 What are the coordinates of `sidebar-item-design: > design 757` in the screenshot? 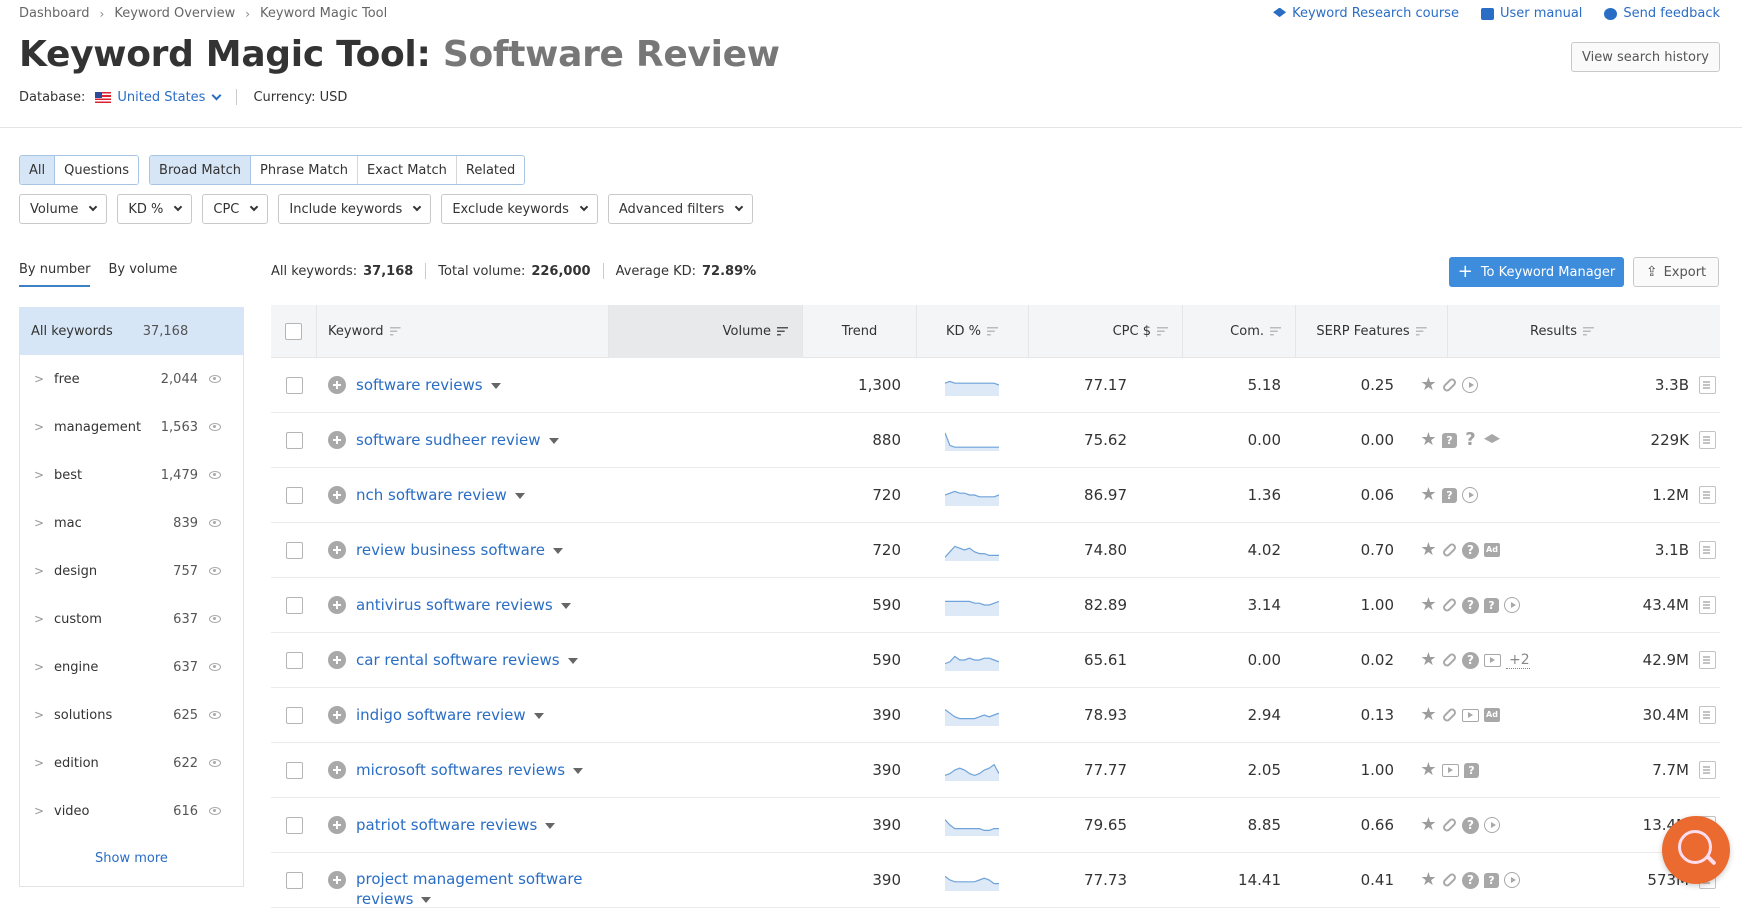 It's located at (131, 571).